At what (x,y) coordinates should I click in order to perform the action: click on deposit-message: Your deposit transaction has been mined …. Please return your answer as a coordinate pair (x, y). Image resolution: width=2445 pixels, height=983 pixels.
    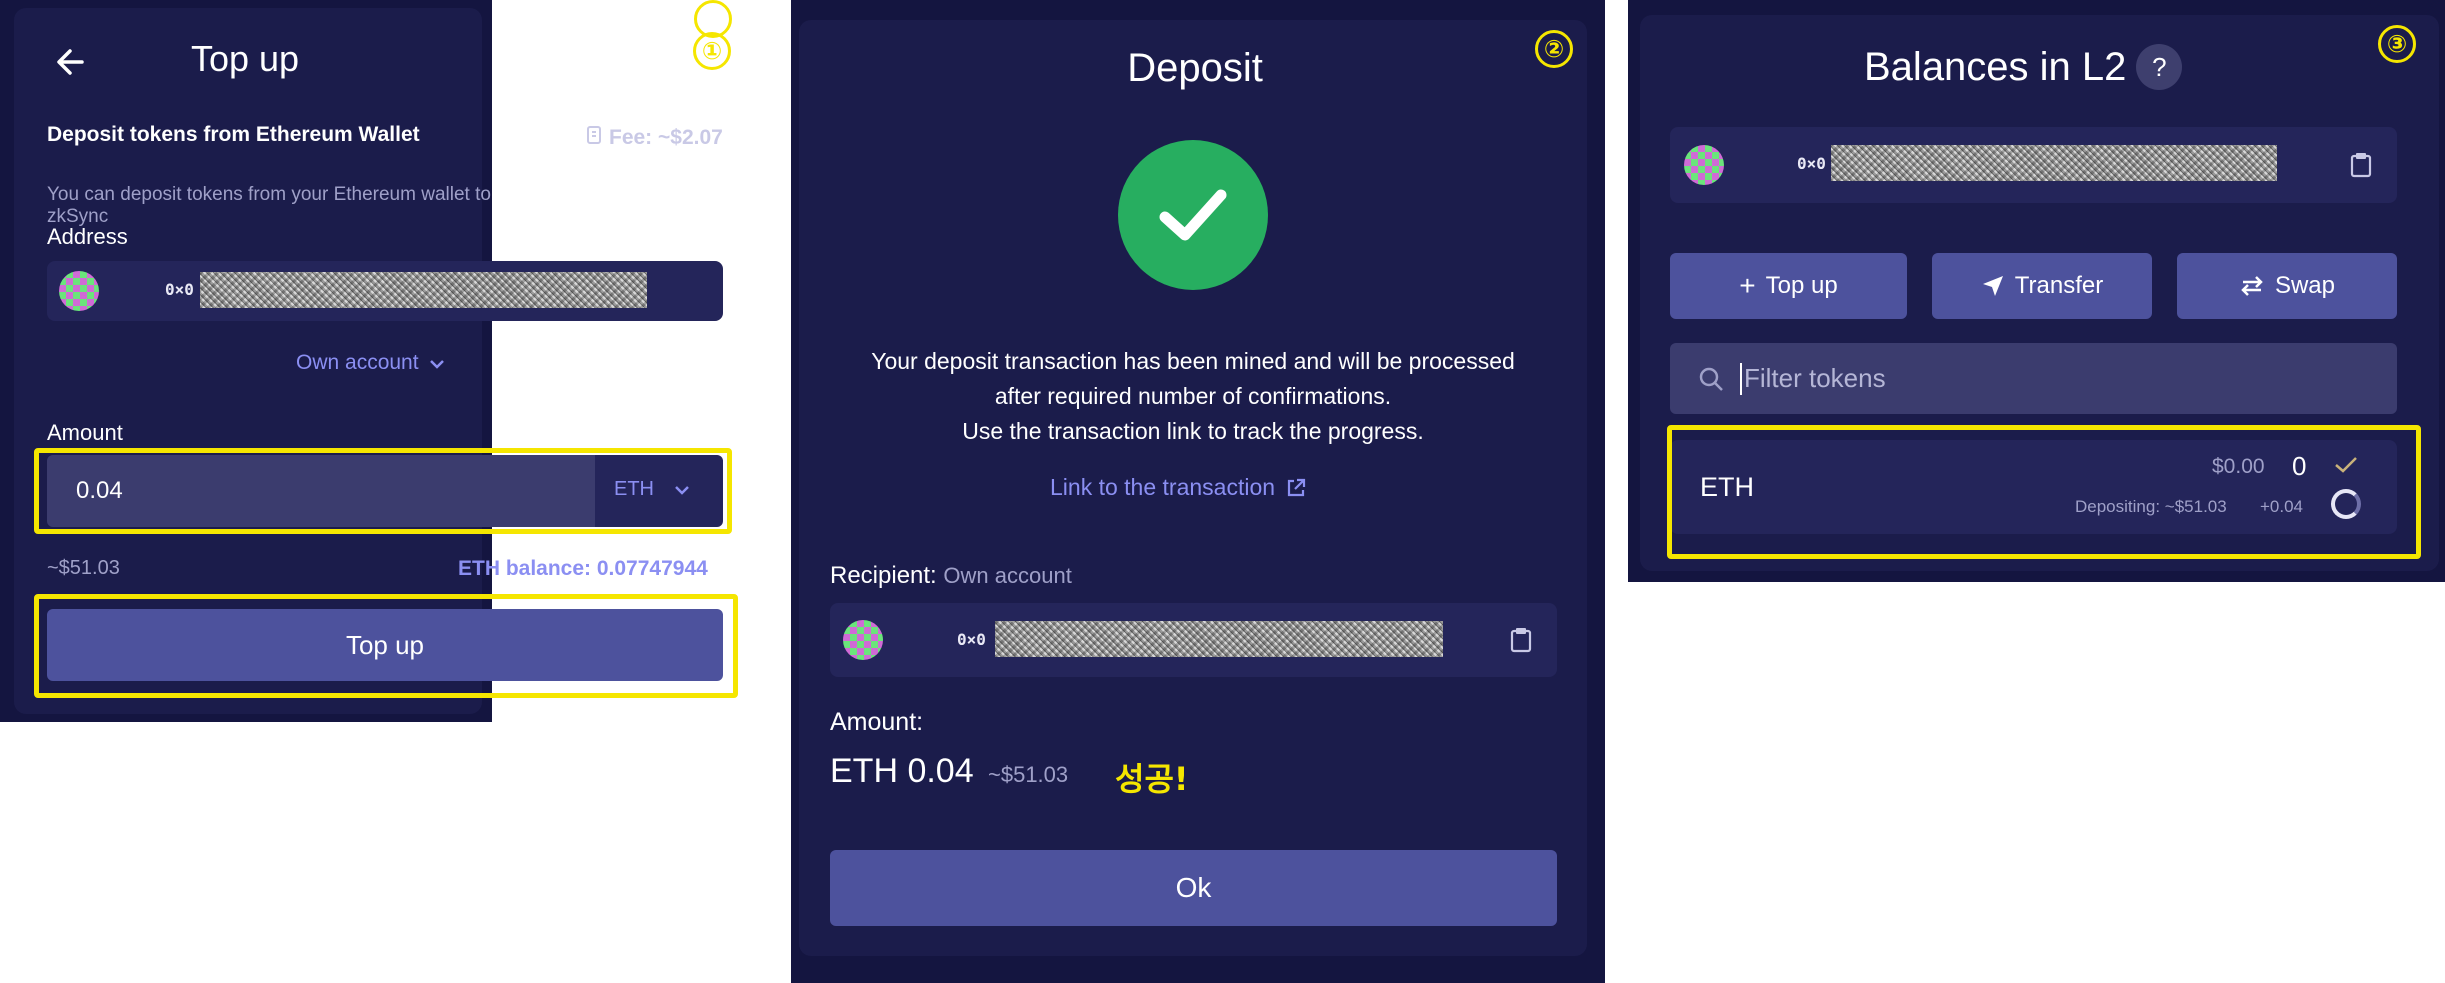
    Looking at the image, I should click on (1193, 396).